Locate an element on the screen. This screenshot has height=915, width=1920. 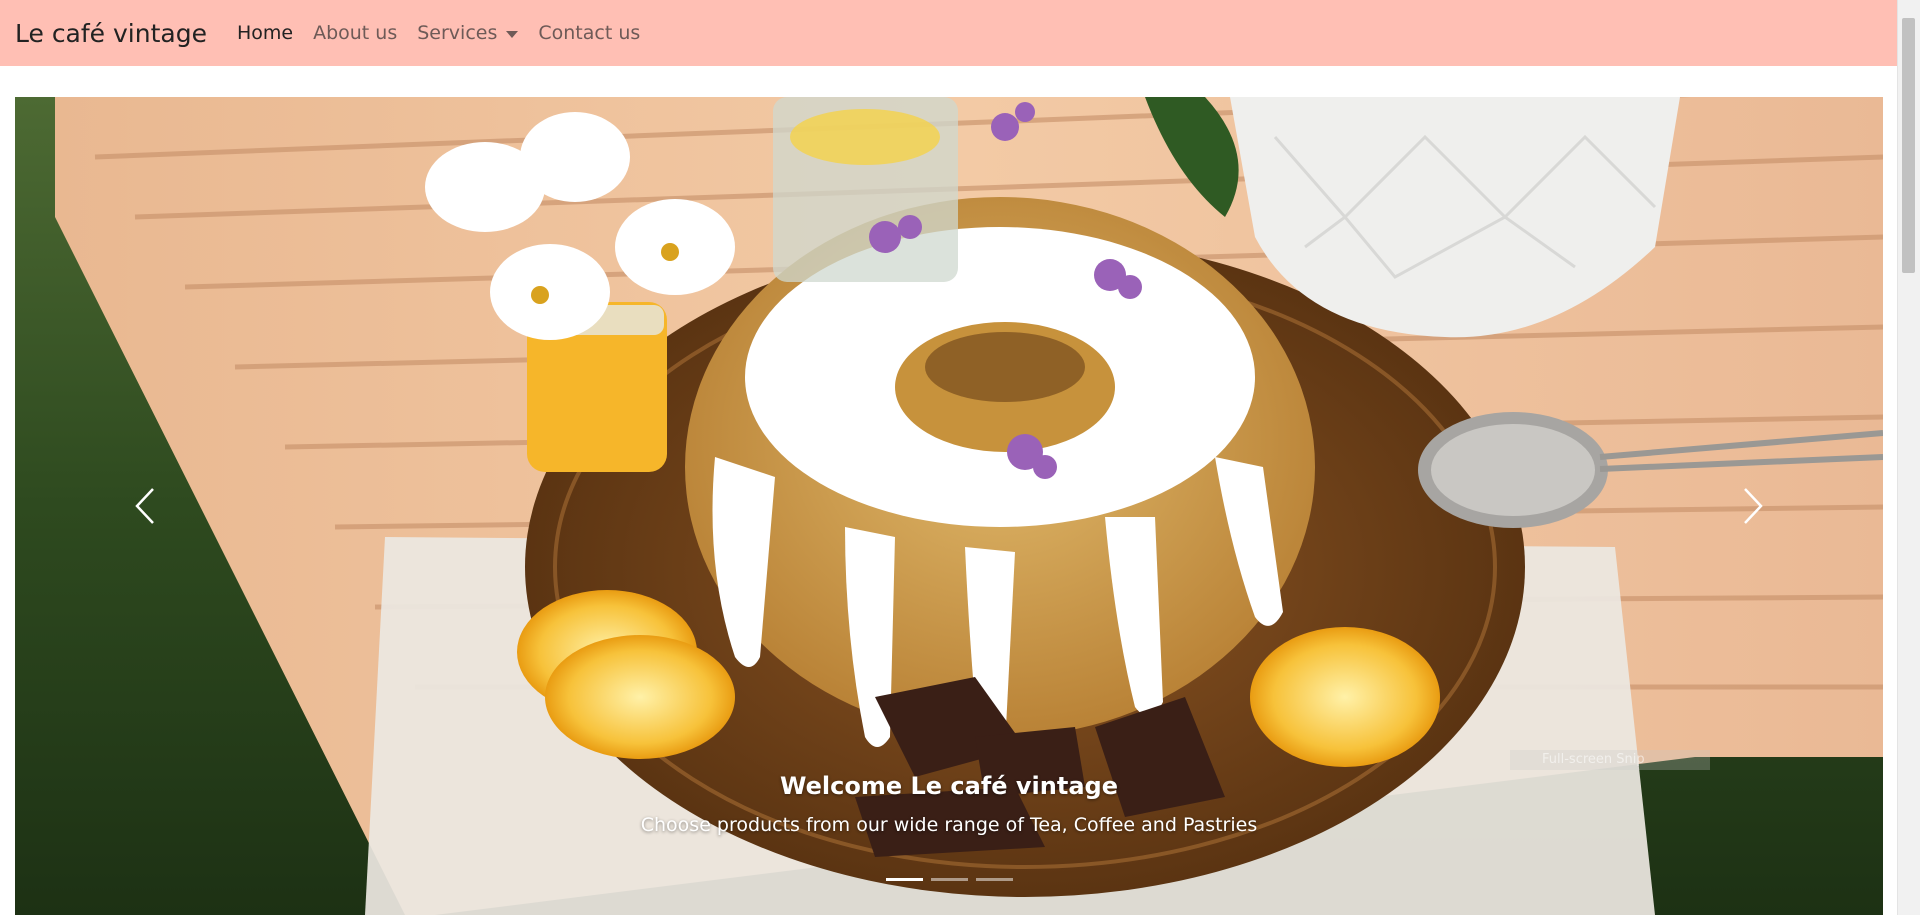
scrollbar-thumb is located at coordinates (1908, 145).